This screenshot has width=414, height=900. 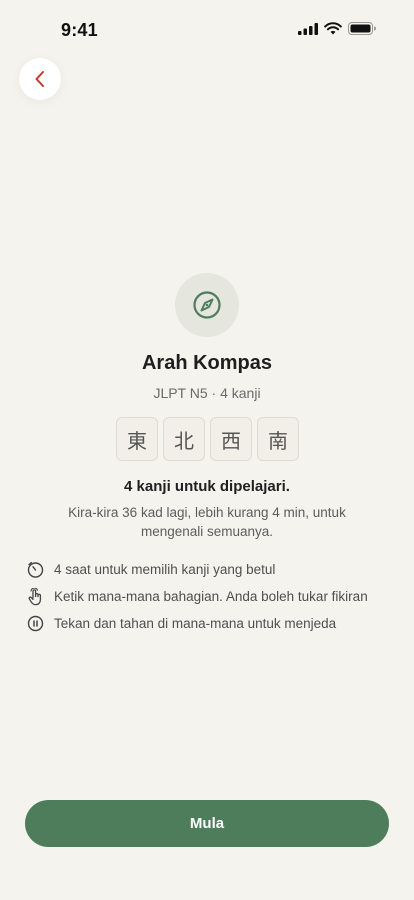 I want to click on page-subtitle: JLPT N5 · 4 kanji, so click(x=207, y=393).